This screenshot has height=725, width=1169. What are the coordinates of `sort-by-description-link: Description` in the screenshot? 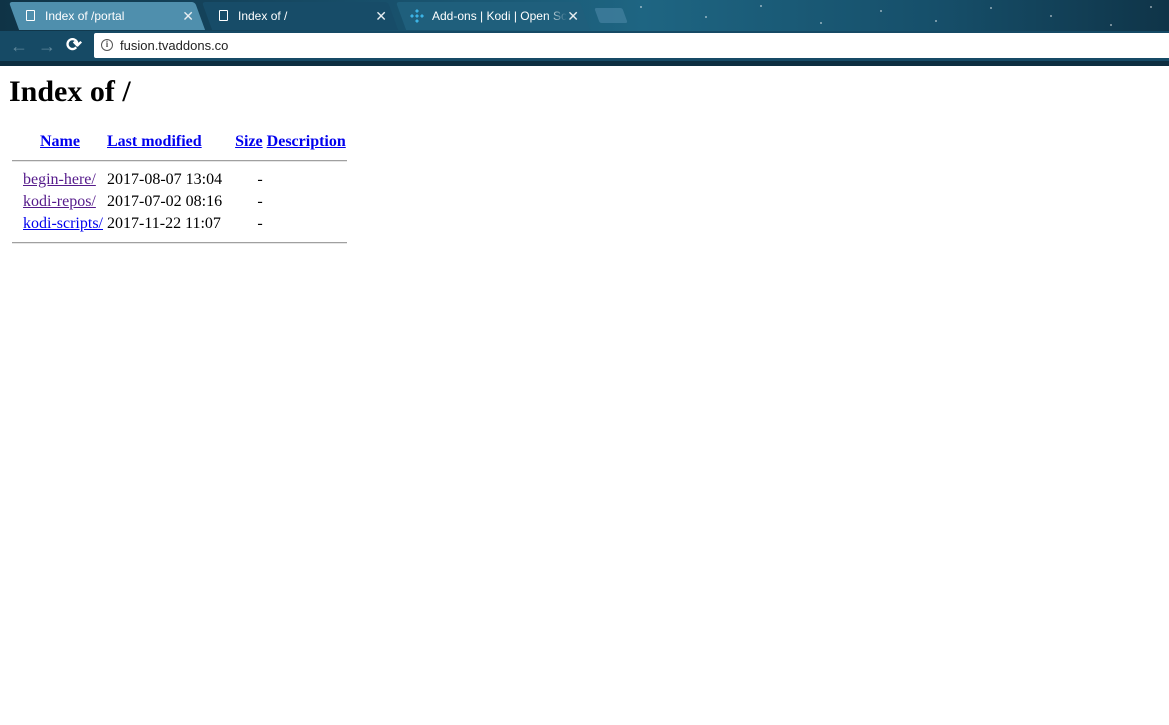 It's located at (306, 141).